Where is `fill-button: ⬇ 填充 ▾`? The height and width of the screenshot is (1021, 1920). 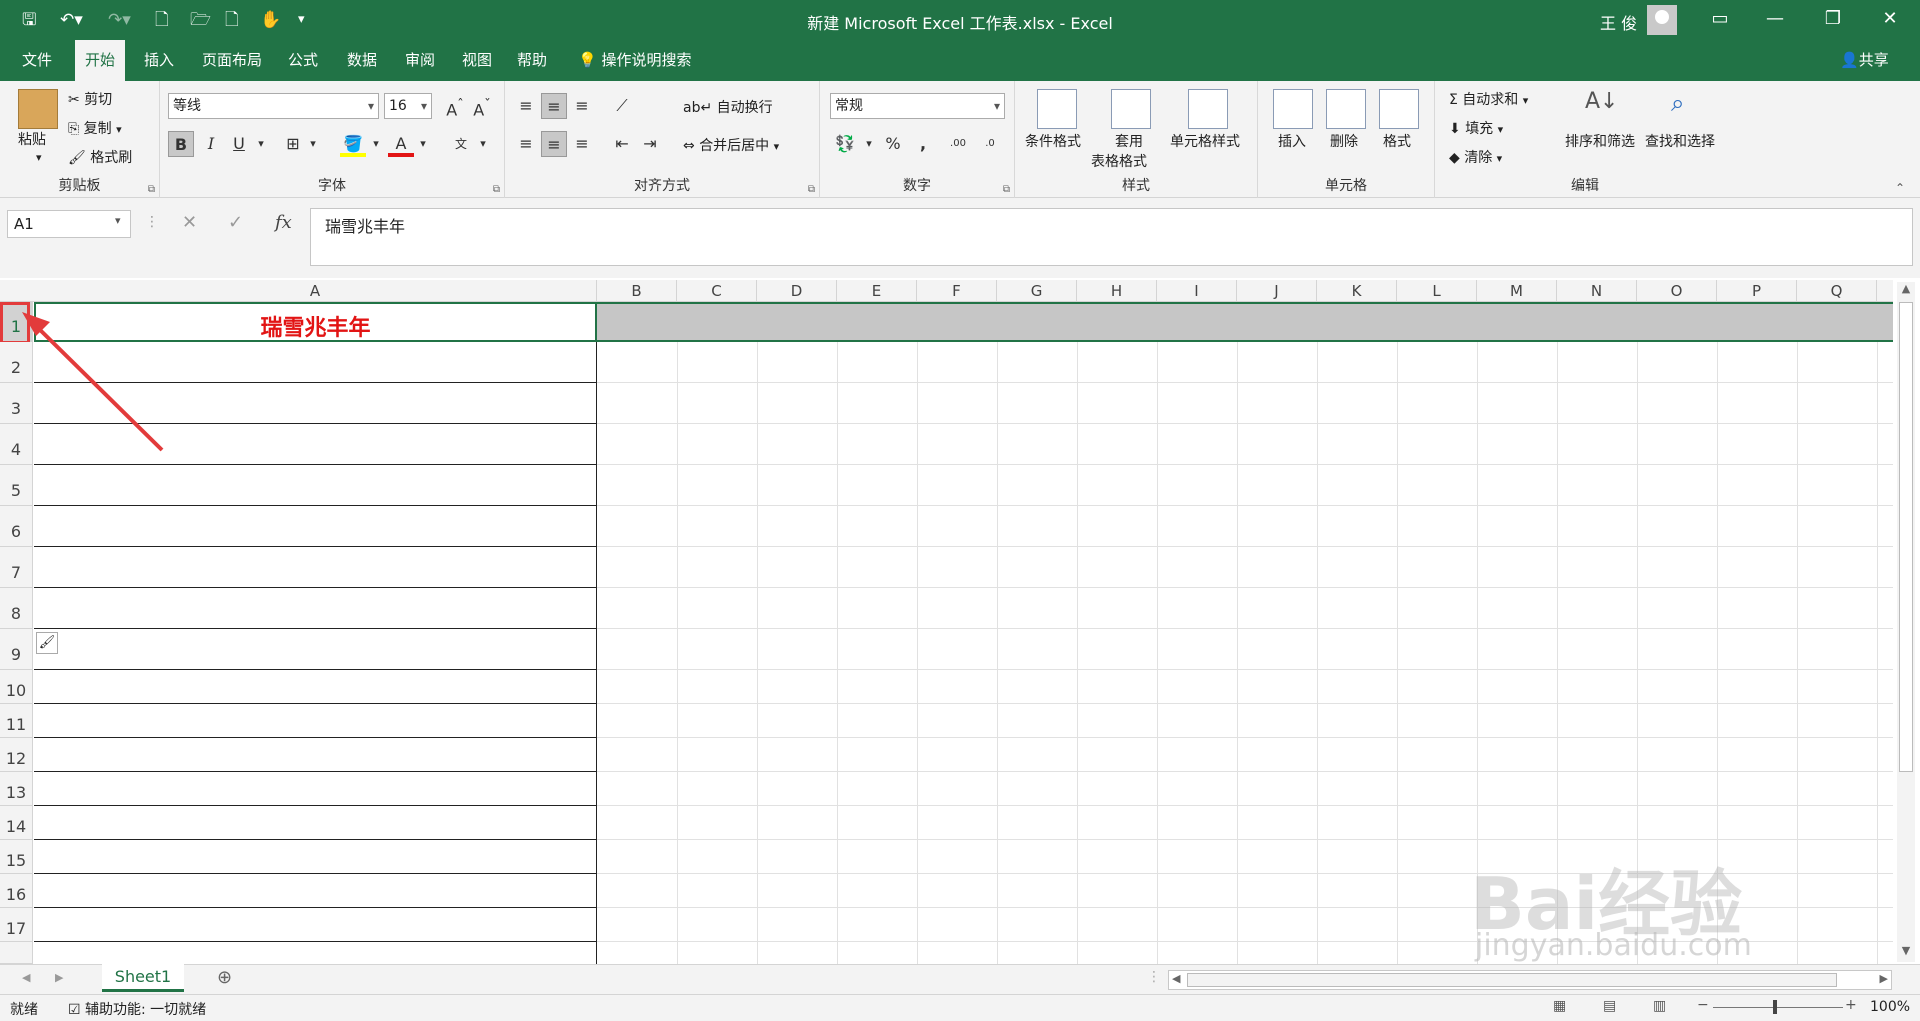 fill-button: ⬇ 填充 ▾ is located at coordinates (1476, 128).